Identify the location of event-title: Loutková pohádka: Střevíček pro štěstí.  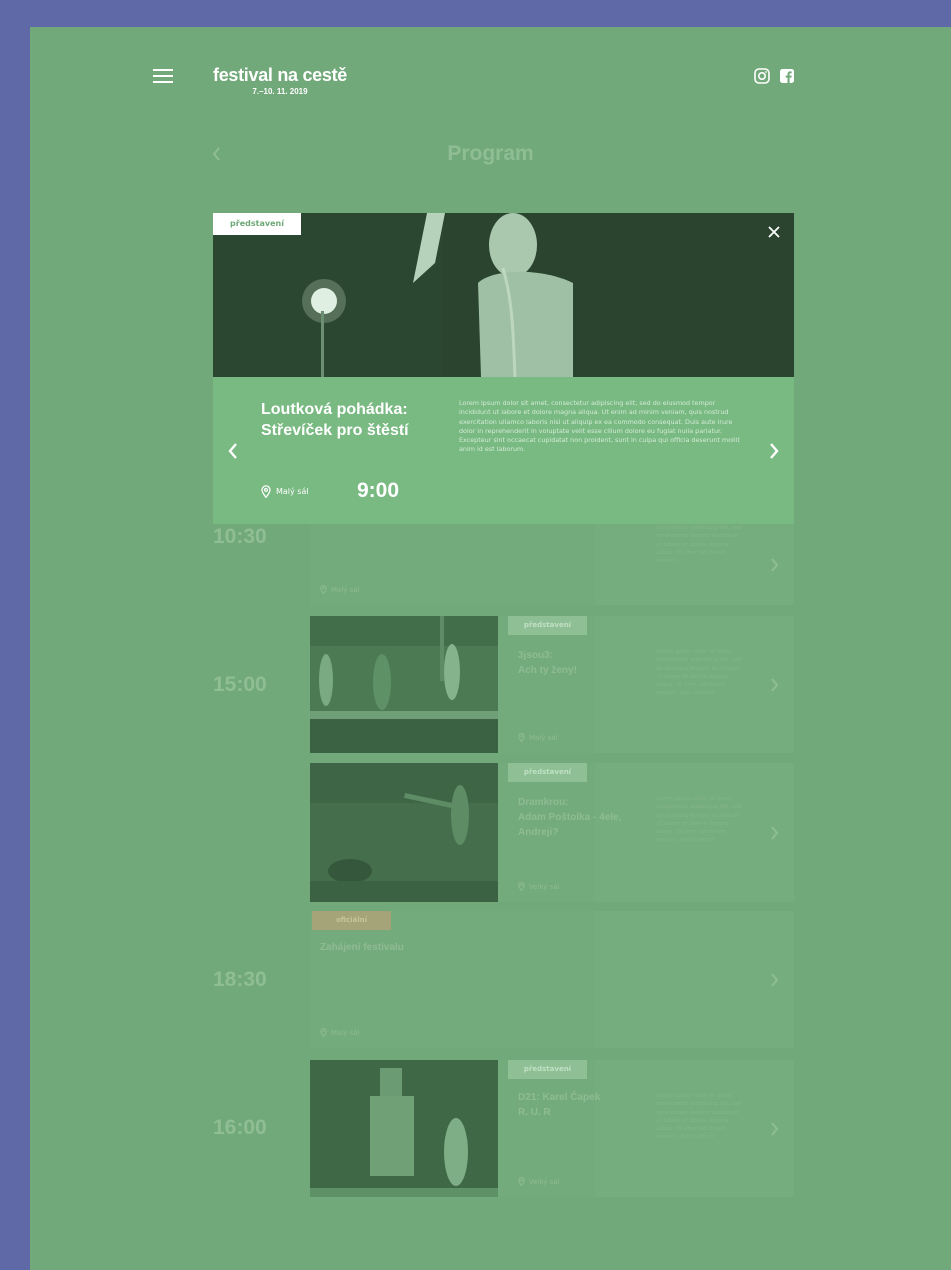
(335, 420).